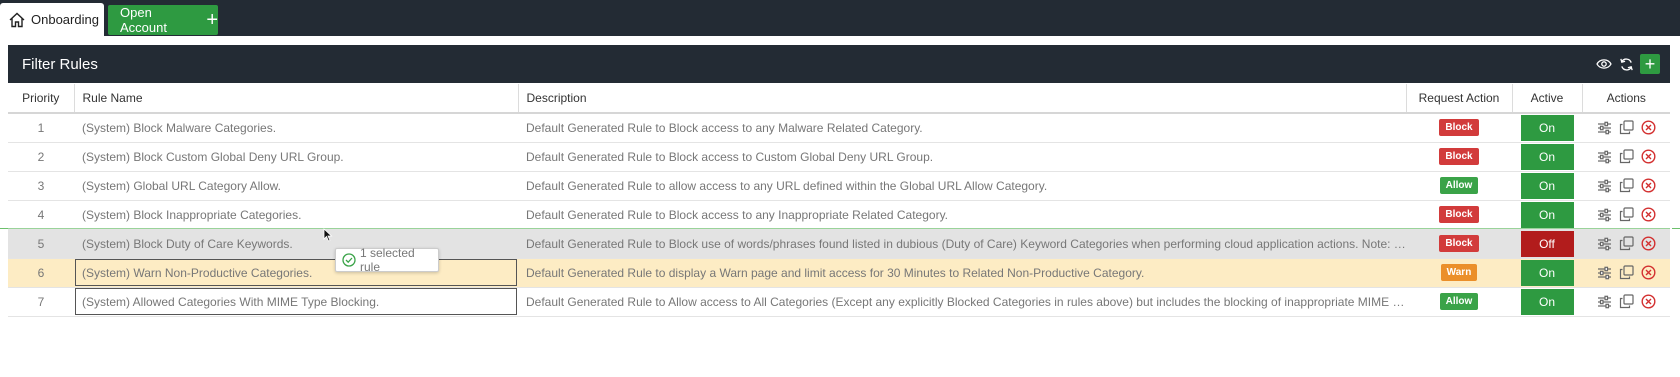 The width and height of the screenshot is (1680, 377). Describe the element at coordinates (41, 273) in the screenshot. I see `cell-priority: 6` at that location.